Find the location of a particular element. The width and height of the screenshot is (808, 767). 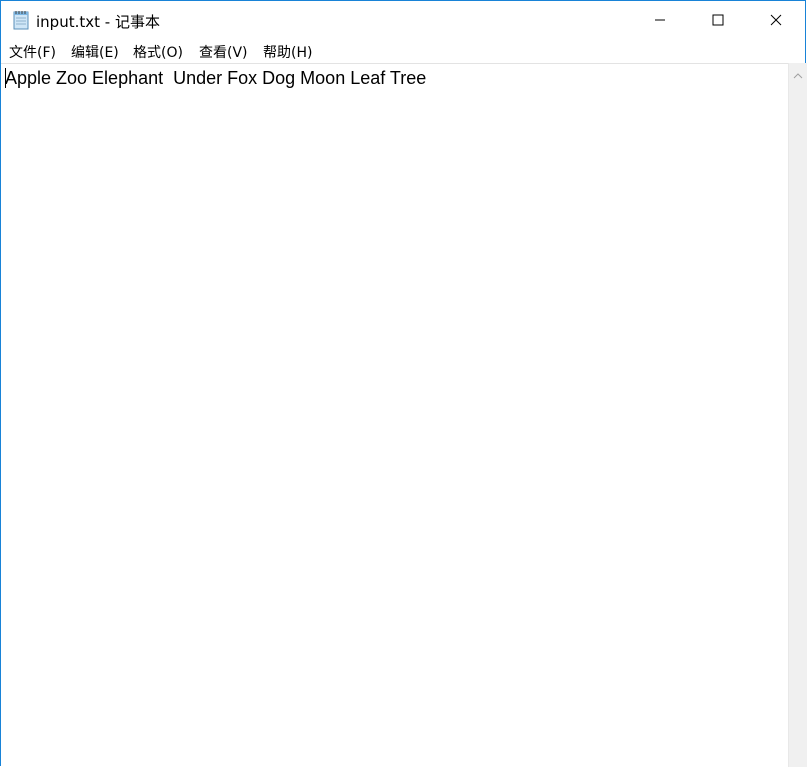

menu-bar: 文件(F) 编辑(E) 格式(O) 查看(V) 帮助(H) is located at coordinates (403, 51).